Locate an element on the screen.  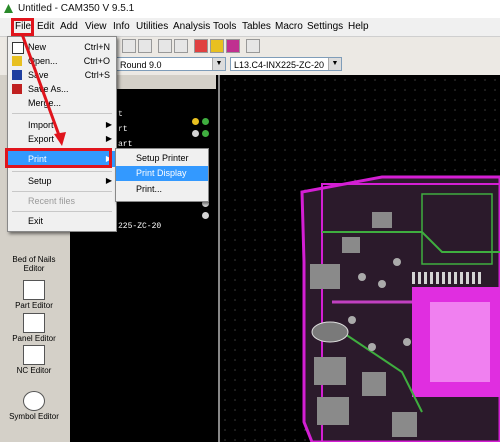
aperture-combo: Round 9.0 ▼ is located at coordinates (171, 64).